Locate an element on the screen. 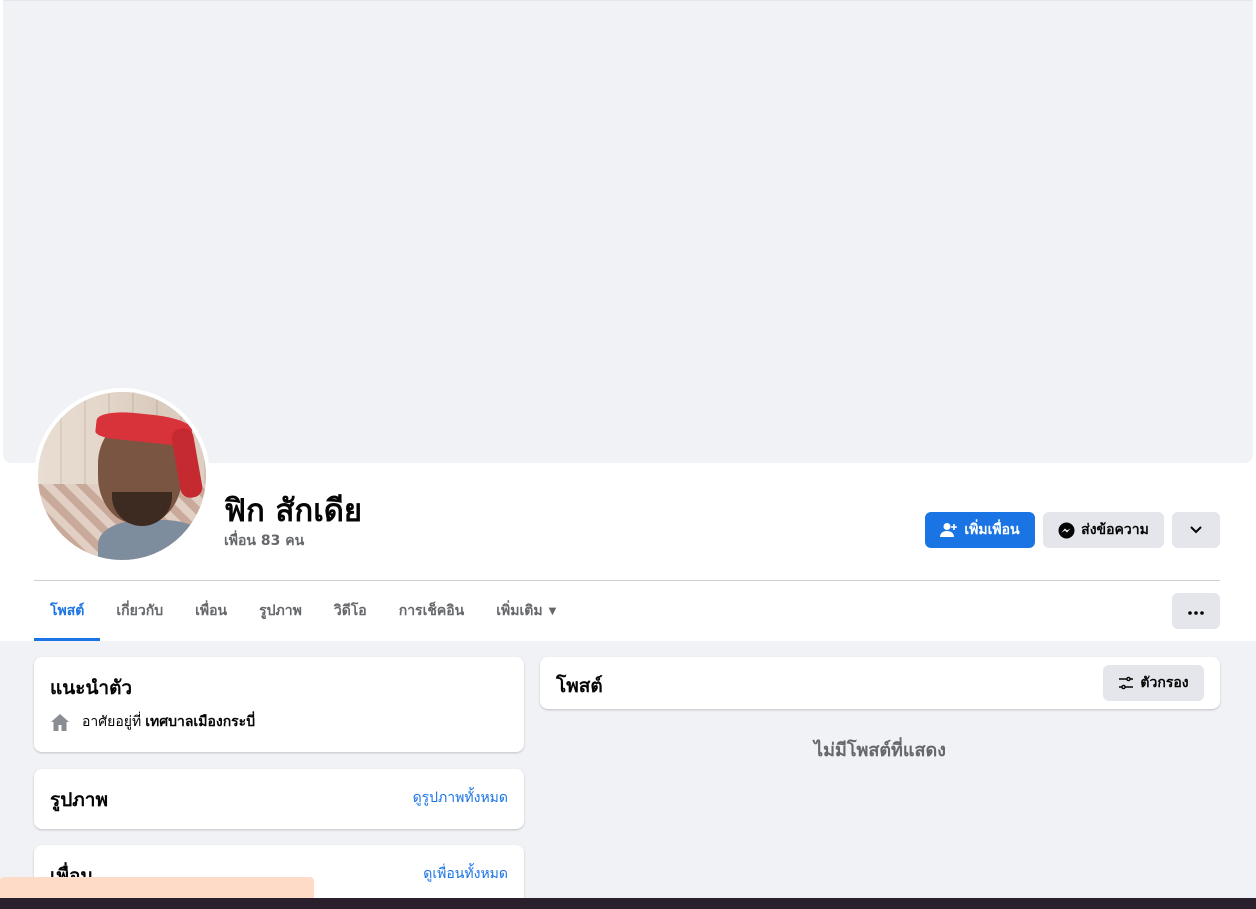 This screenshot has width=1256, height=909. messenger-icon is located at coordinates (1066, 530).